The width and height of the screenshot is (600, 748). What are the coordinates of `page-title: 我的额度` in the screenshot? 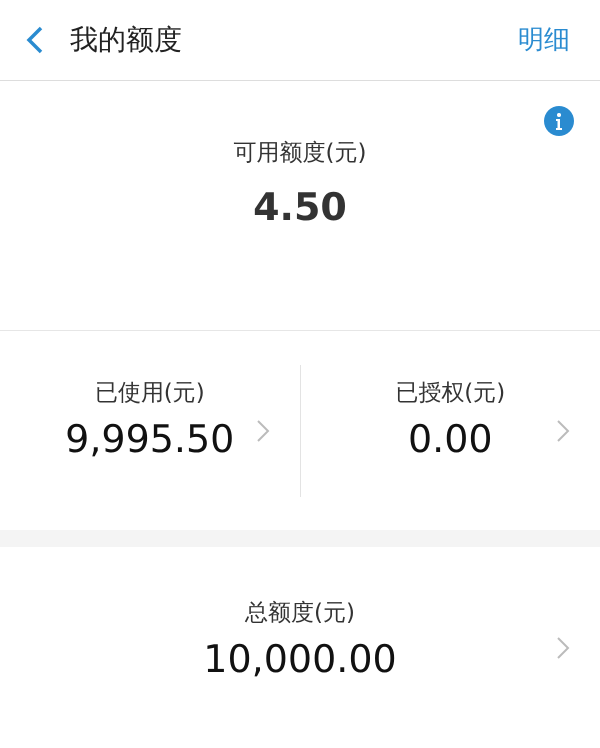 It's located at (126, 40).